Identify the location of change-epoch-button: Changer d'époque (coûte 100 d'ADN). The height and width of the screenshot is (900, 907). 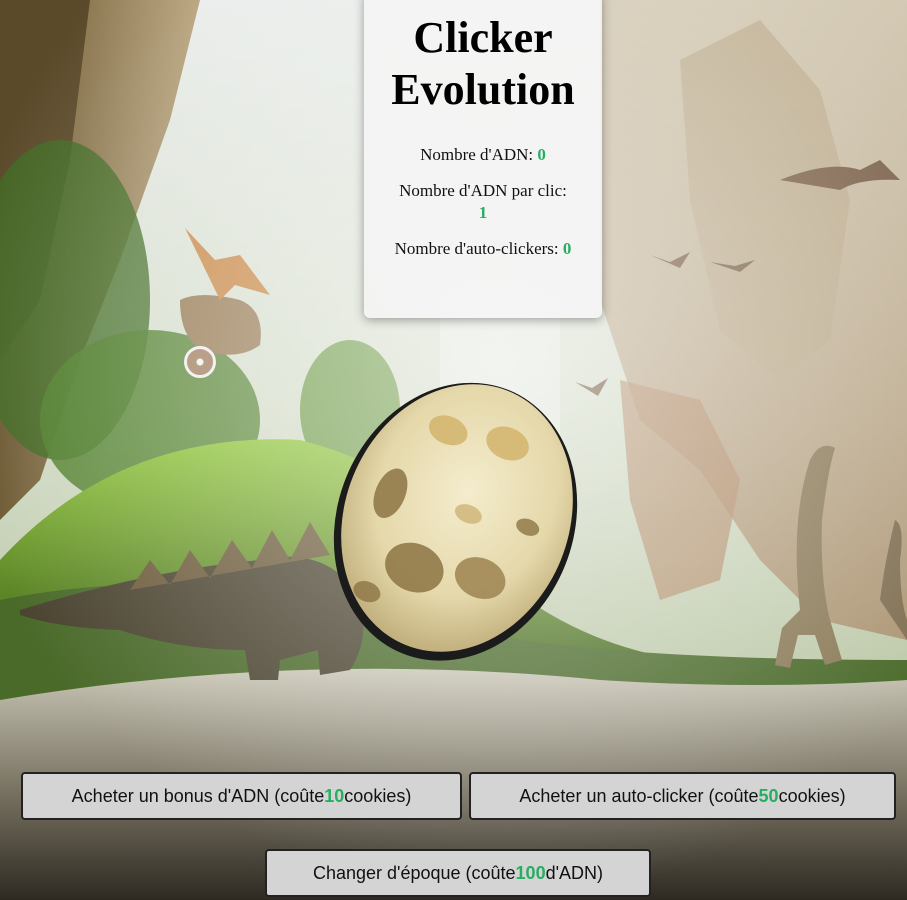
(458, 873).